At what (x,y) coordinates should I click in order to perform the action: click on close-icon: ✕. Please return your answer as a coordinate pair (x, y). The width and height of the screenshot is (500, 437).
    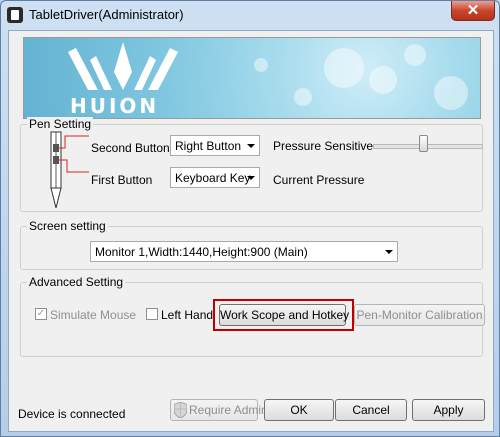
    Looking at the image, I should click on (473, 10).